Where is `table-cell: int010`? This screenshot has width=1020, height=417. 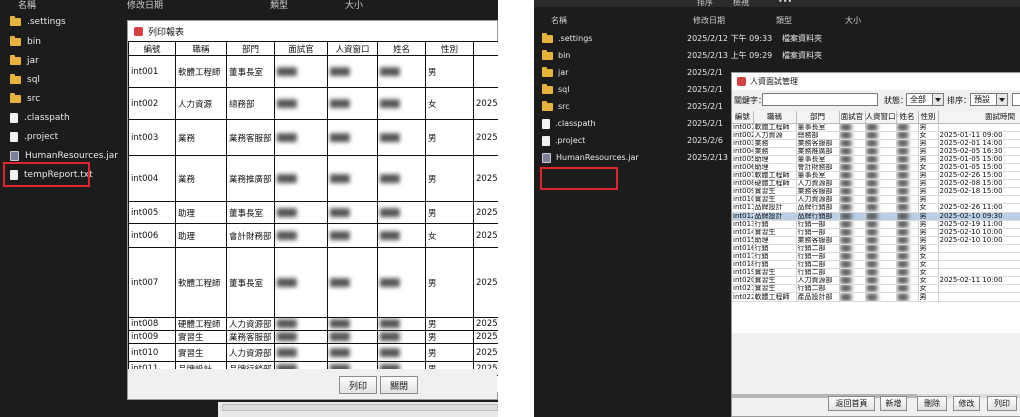
table-cell: int010 is located at coordinates (743, 200).